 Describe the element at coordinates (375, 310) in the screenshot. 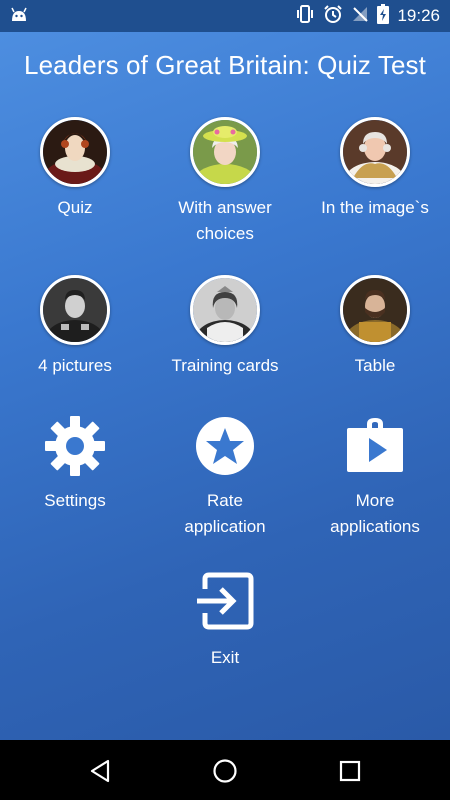

I see `portrait-image-table` at that location.